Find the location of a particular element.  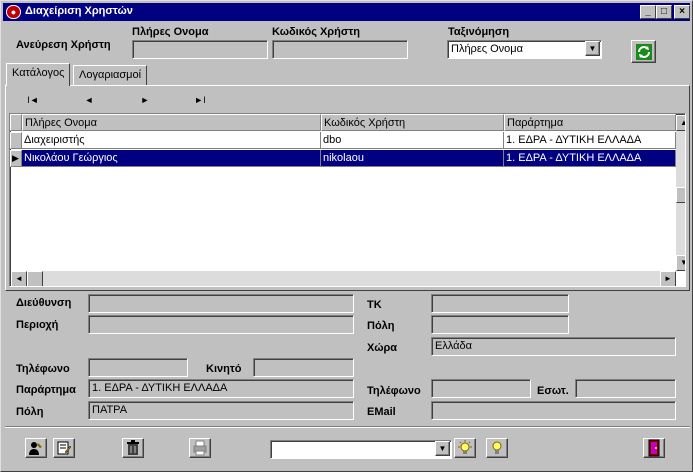

edit-user-button is located at coordinates (36, 448).